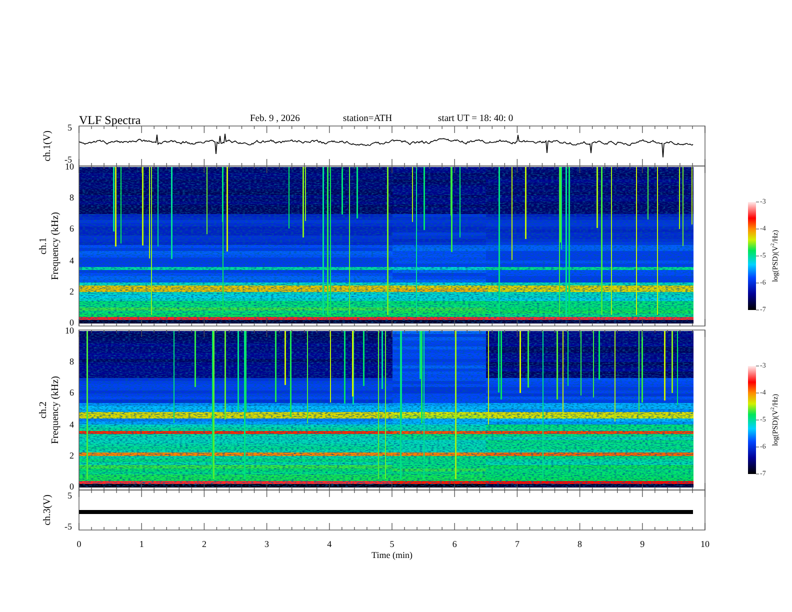  What do you see at coordinates (476, 119) in the screenshot?
I see `start-time-label: start UT = 18: 40: 0` at bounding box center [476, 119].